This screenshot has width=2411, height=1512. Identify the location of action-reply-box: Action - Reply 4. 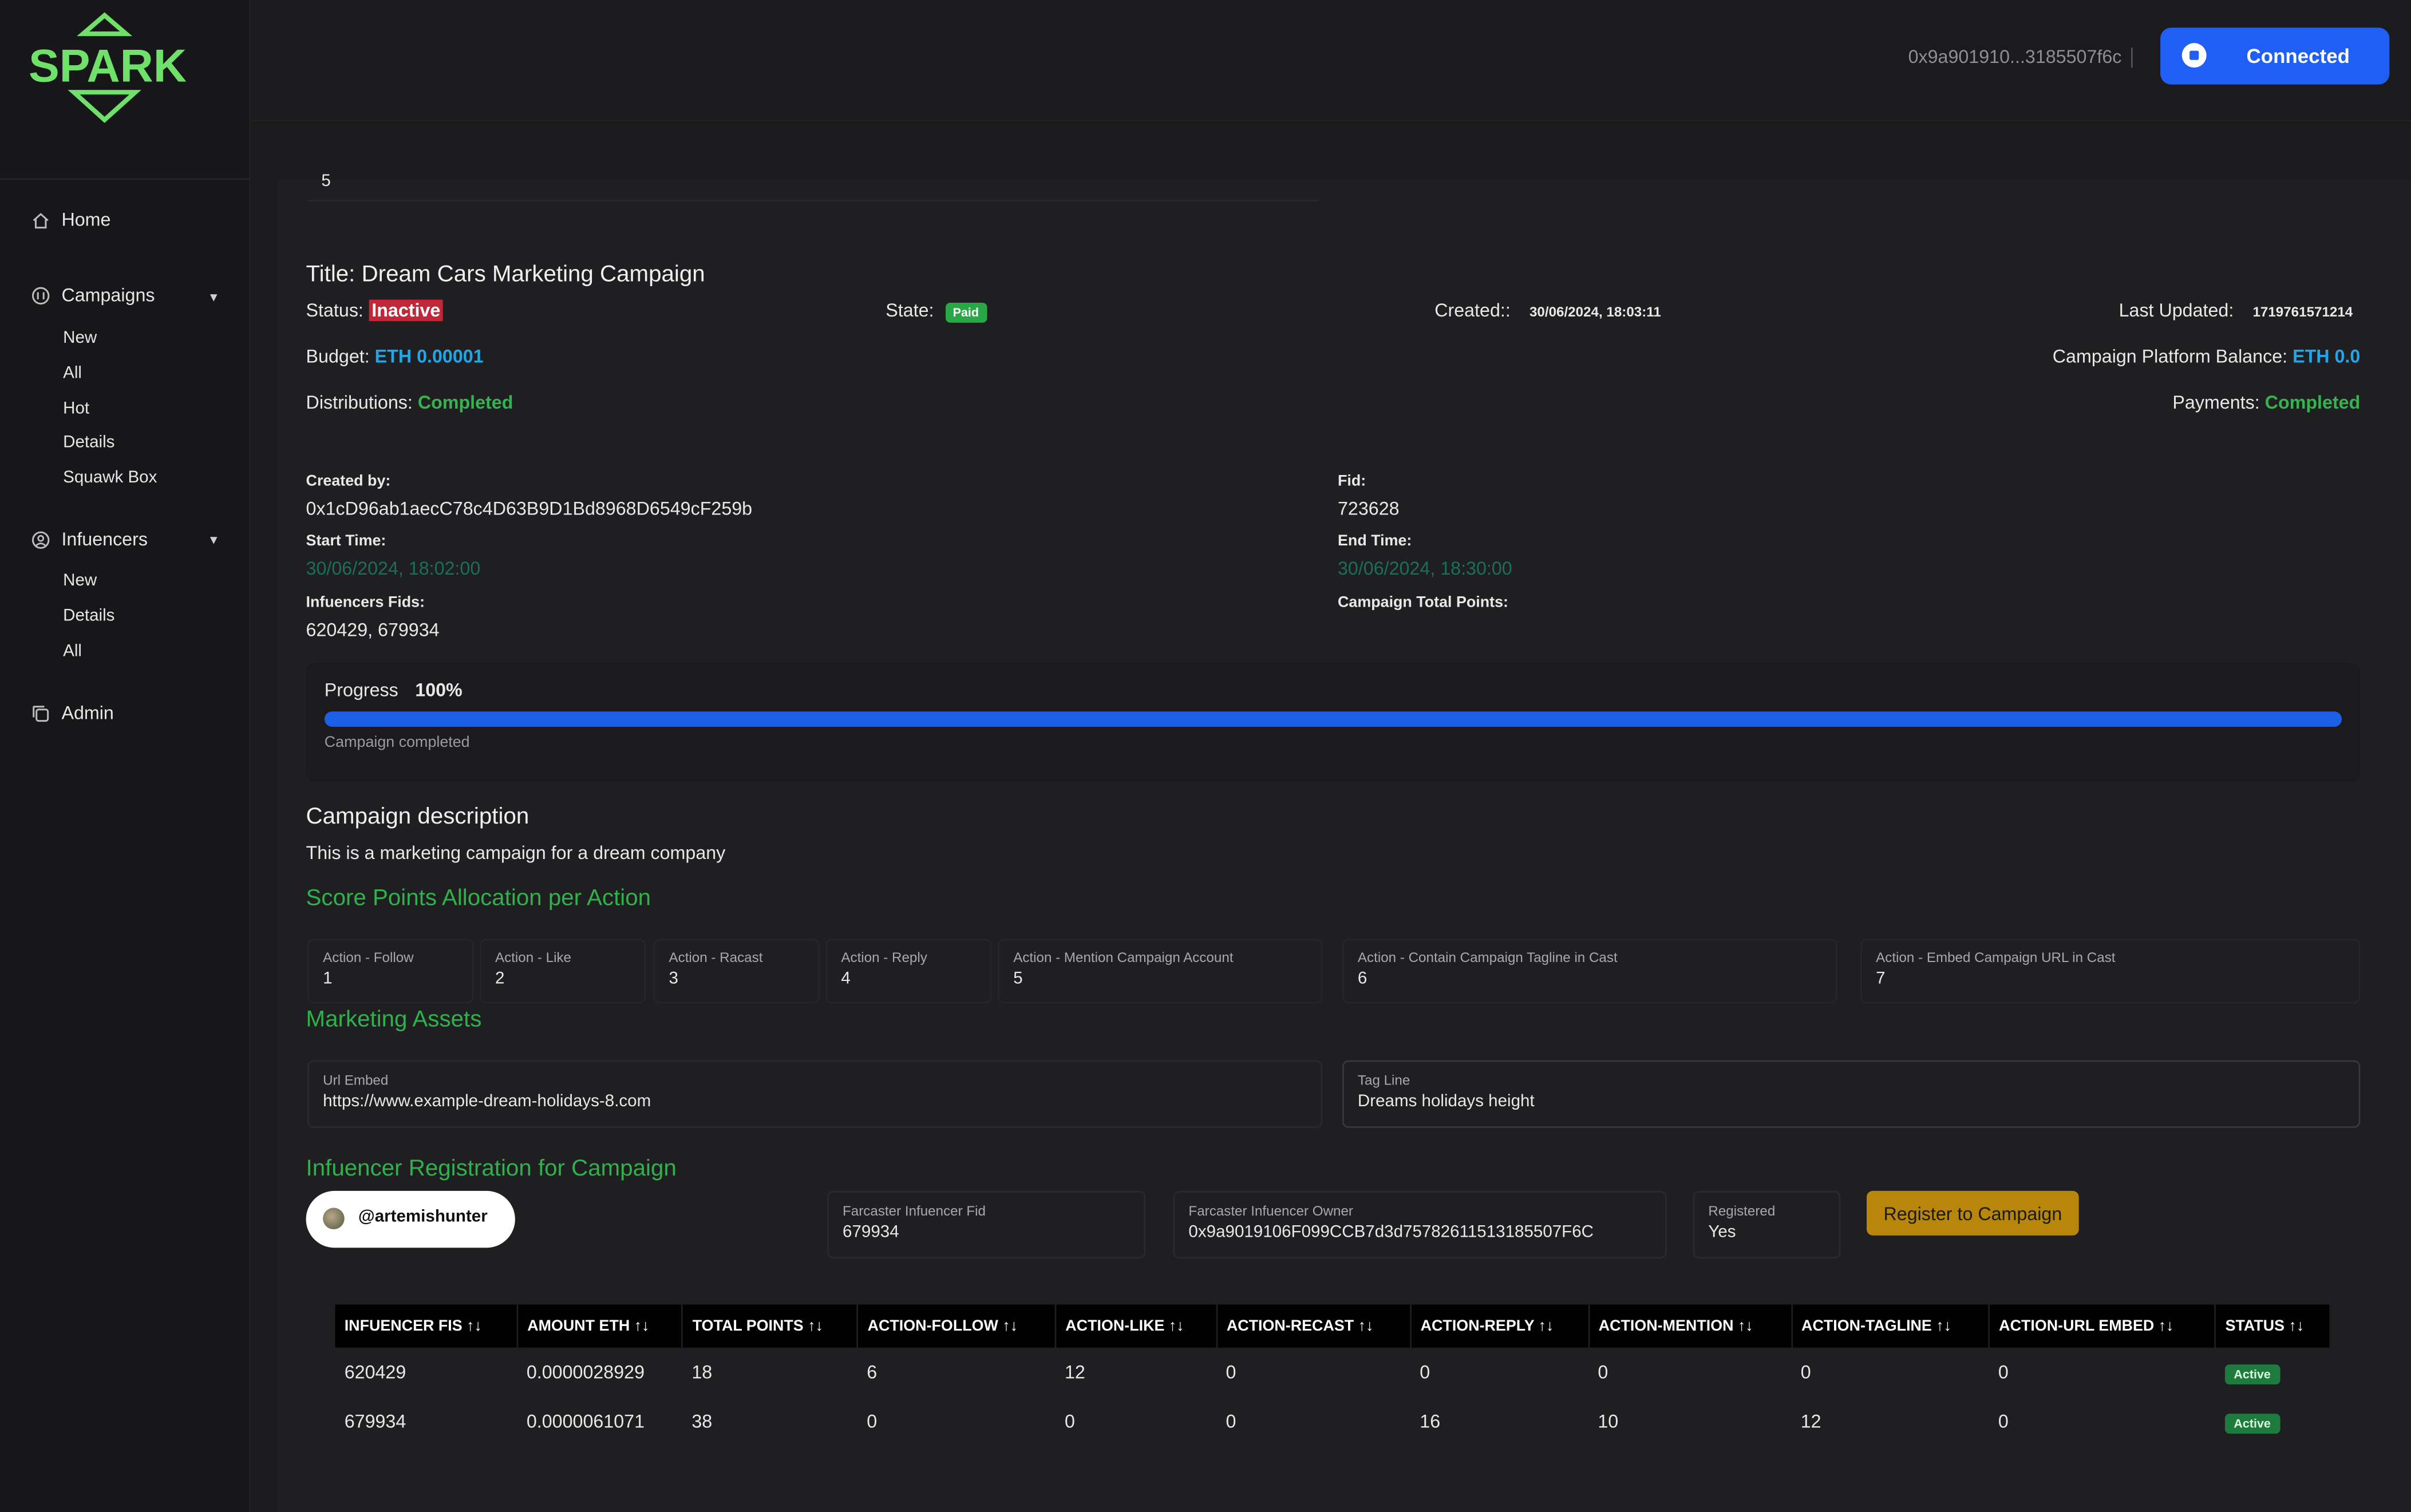
(908, 971).